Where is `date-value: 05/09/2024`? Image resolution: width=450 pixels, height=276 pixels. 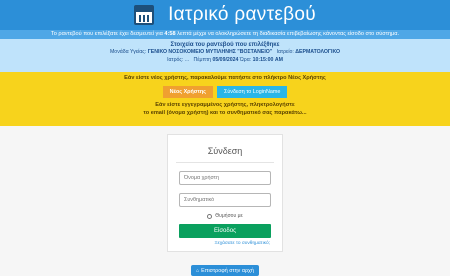
date-value: 05/09/2024 is located at coordinates (225, 59).